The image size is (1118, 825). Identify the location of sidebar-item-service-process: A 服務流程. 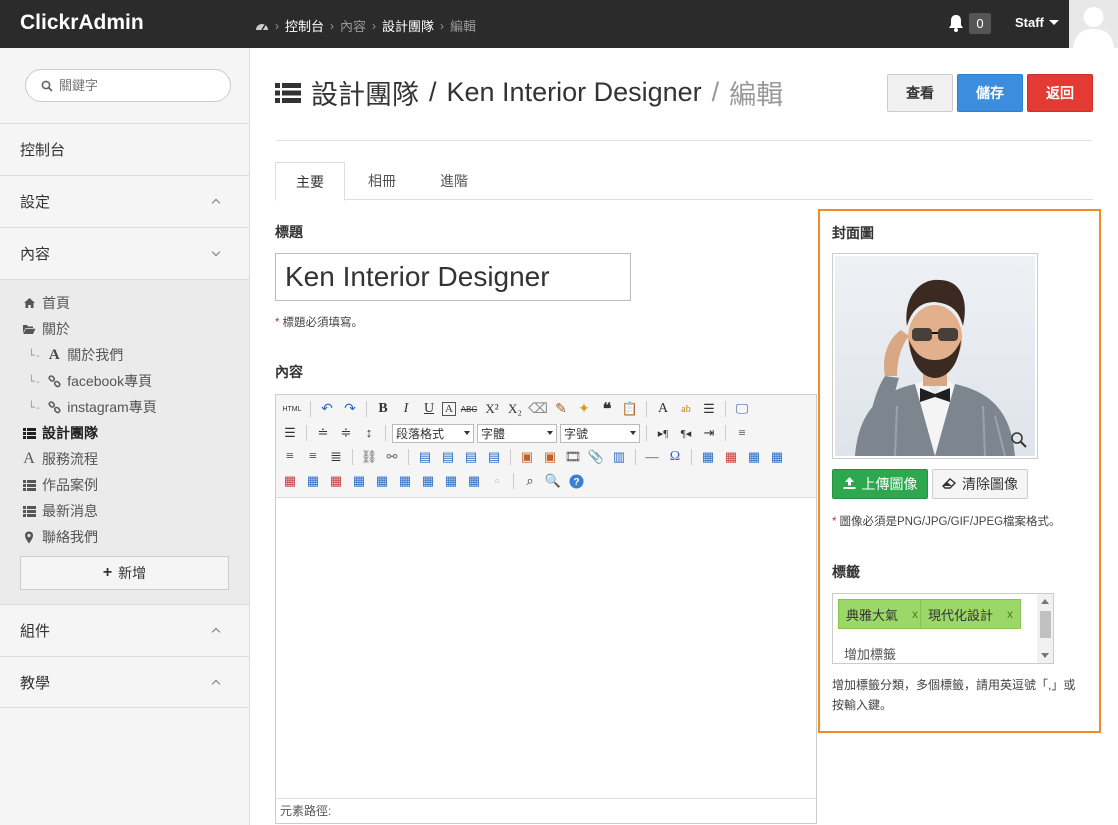
(60, 459).